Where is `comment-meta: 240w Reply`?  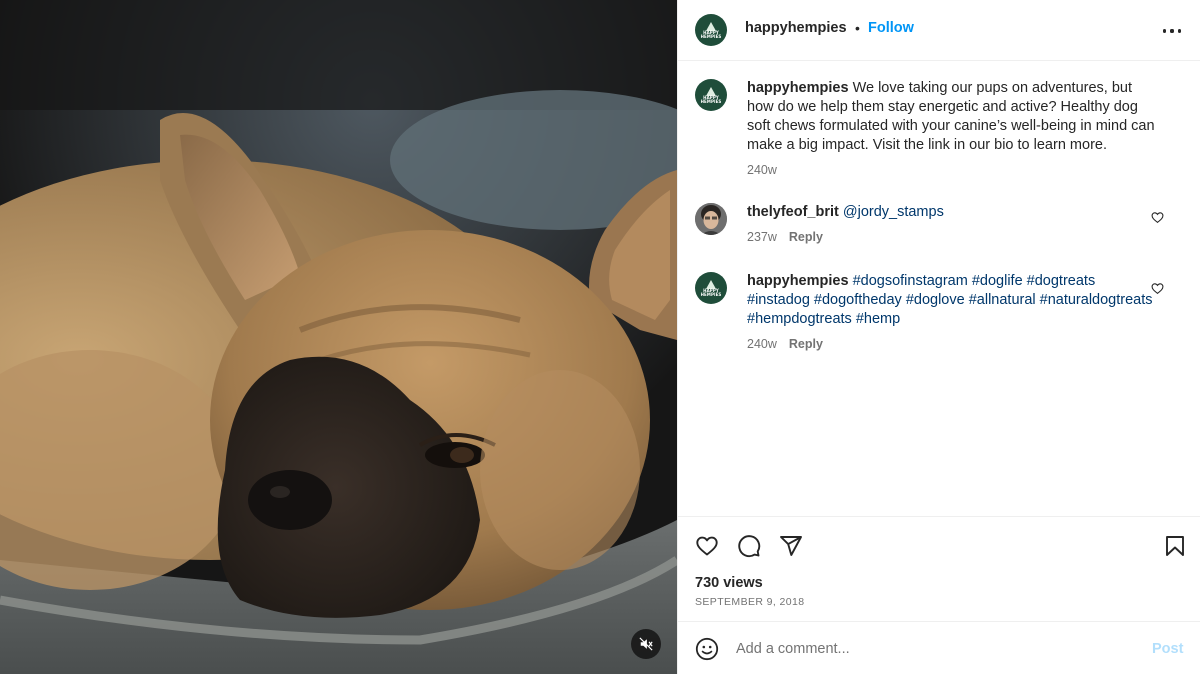
comment-meta: 240w Reply is located at coordinates (785, 344).